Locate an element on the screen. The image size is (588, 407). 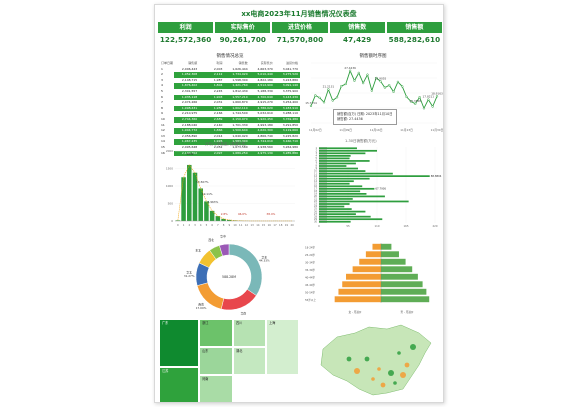
treemap-cell: 山东 is located at coordinates (216, 361).